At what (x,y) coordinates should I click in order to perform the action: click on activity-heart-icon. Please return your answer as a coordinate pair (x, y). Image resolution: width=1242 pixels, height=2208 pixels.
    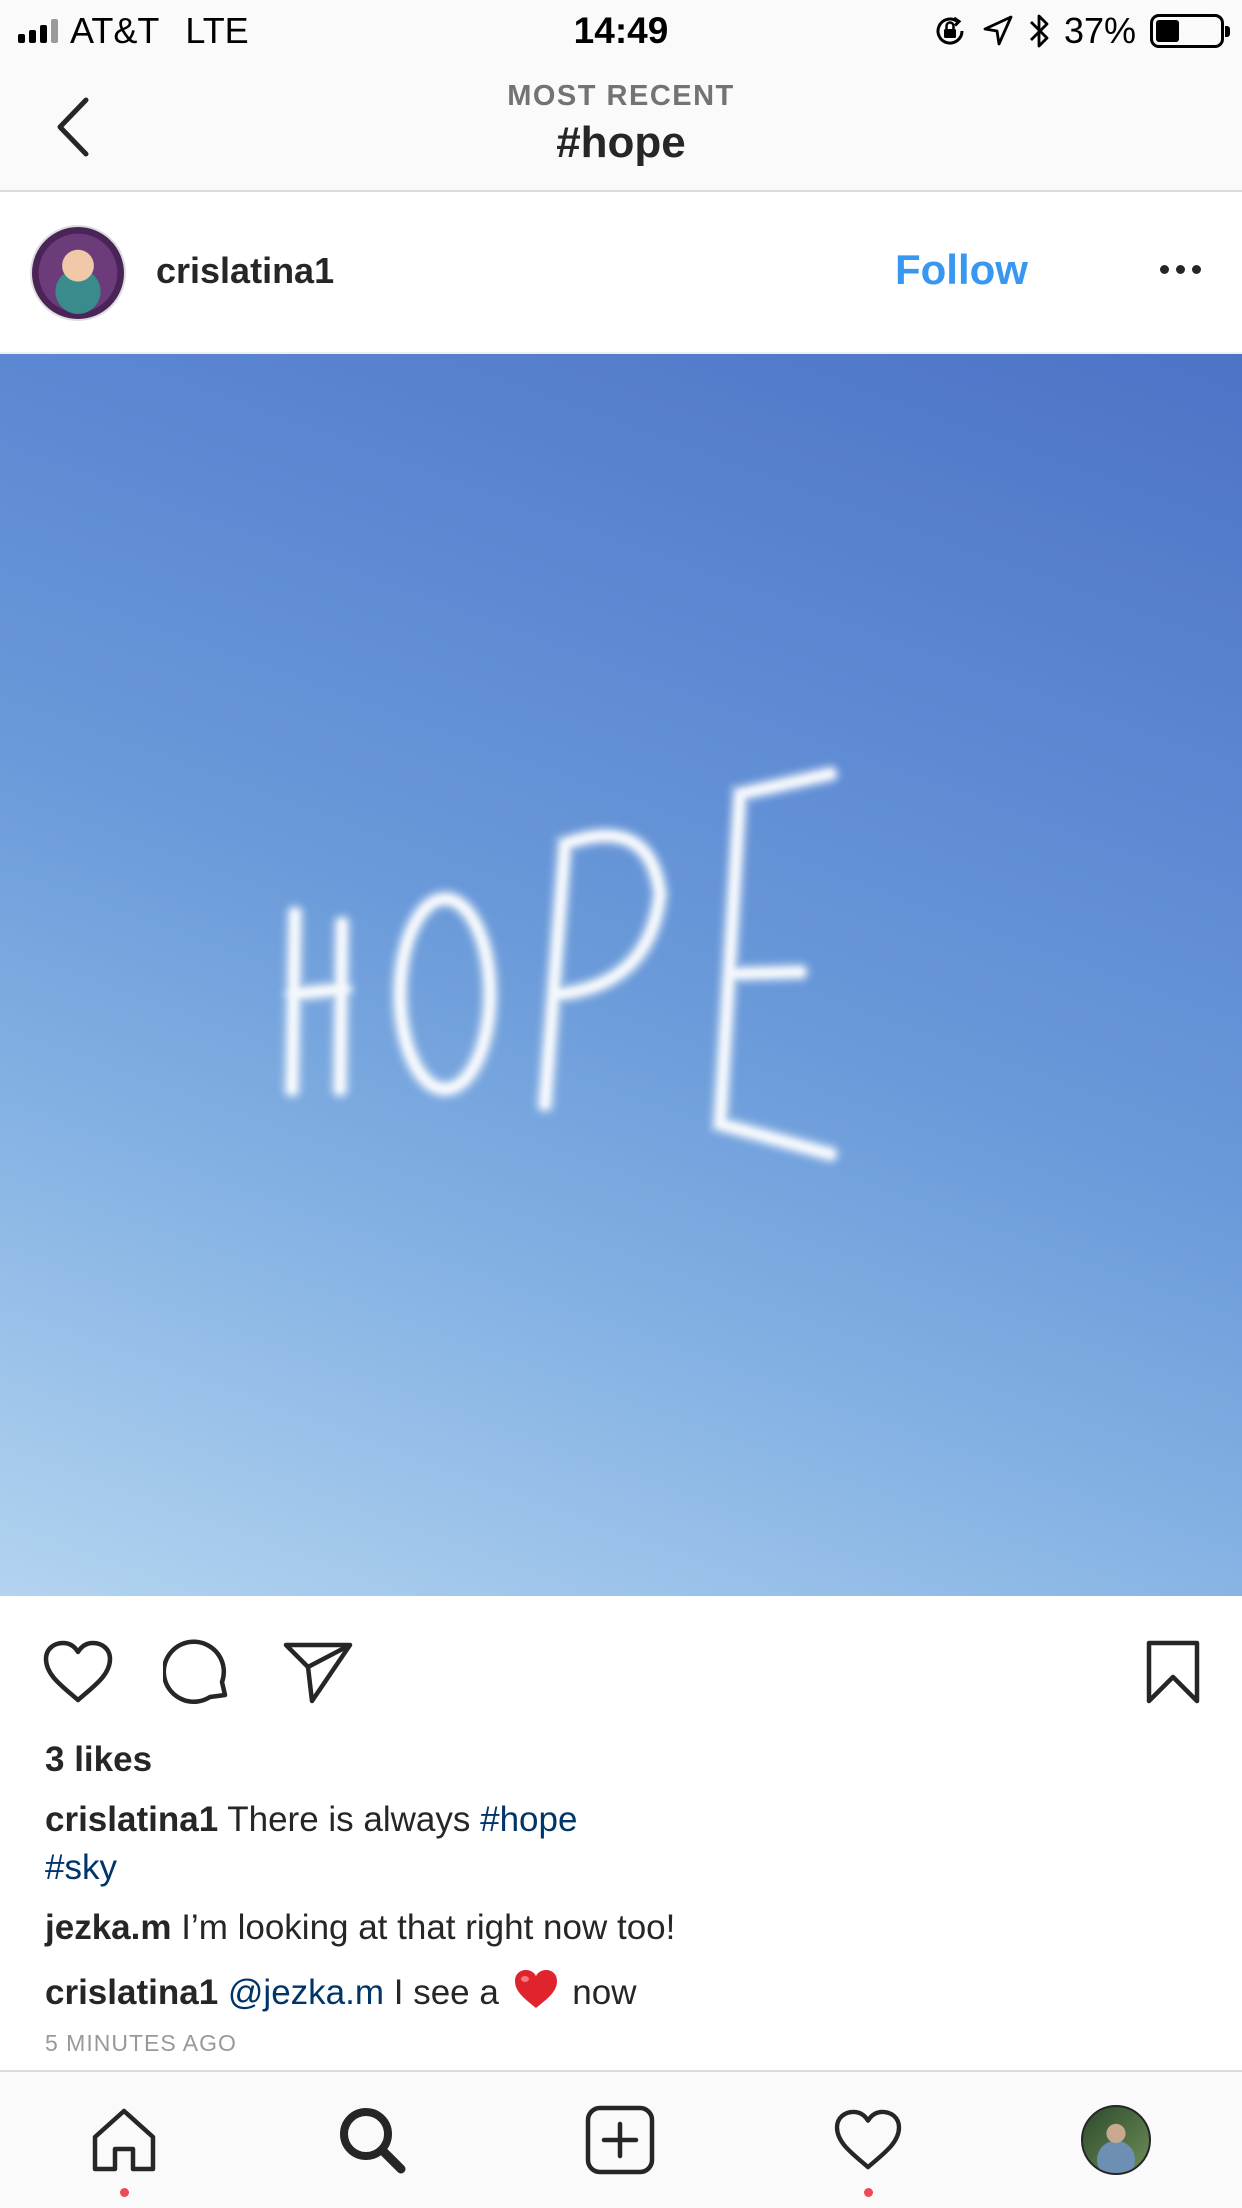
    Looking at the image, I should click on (868, 2140).